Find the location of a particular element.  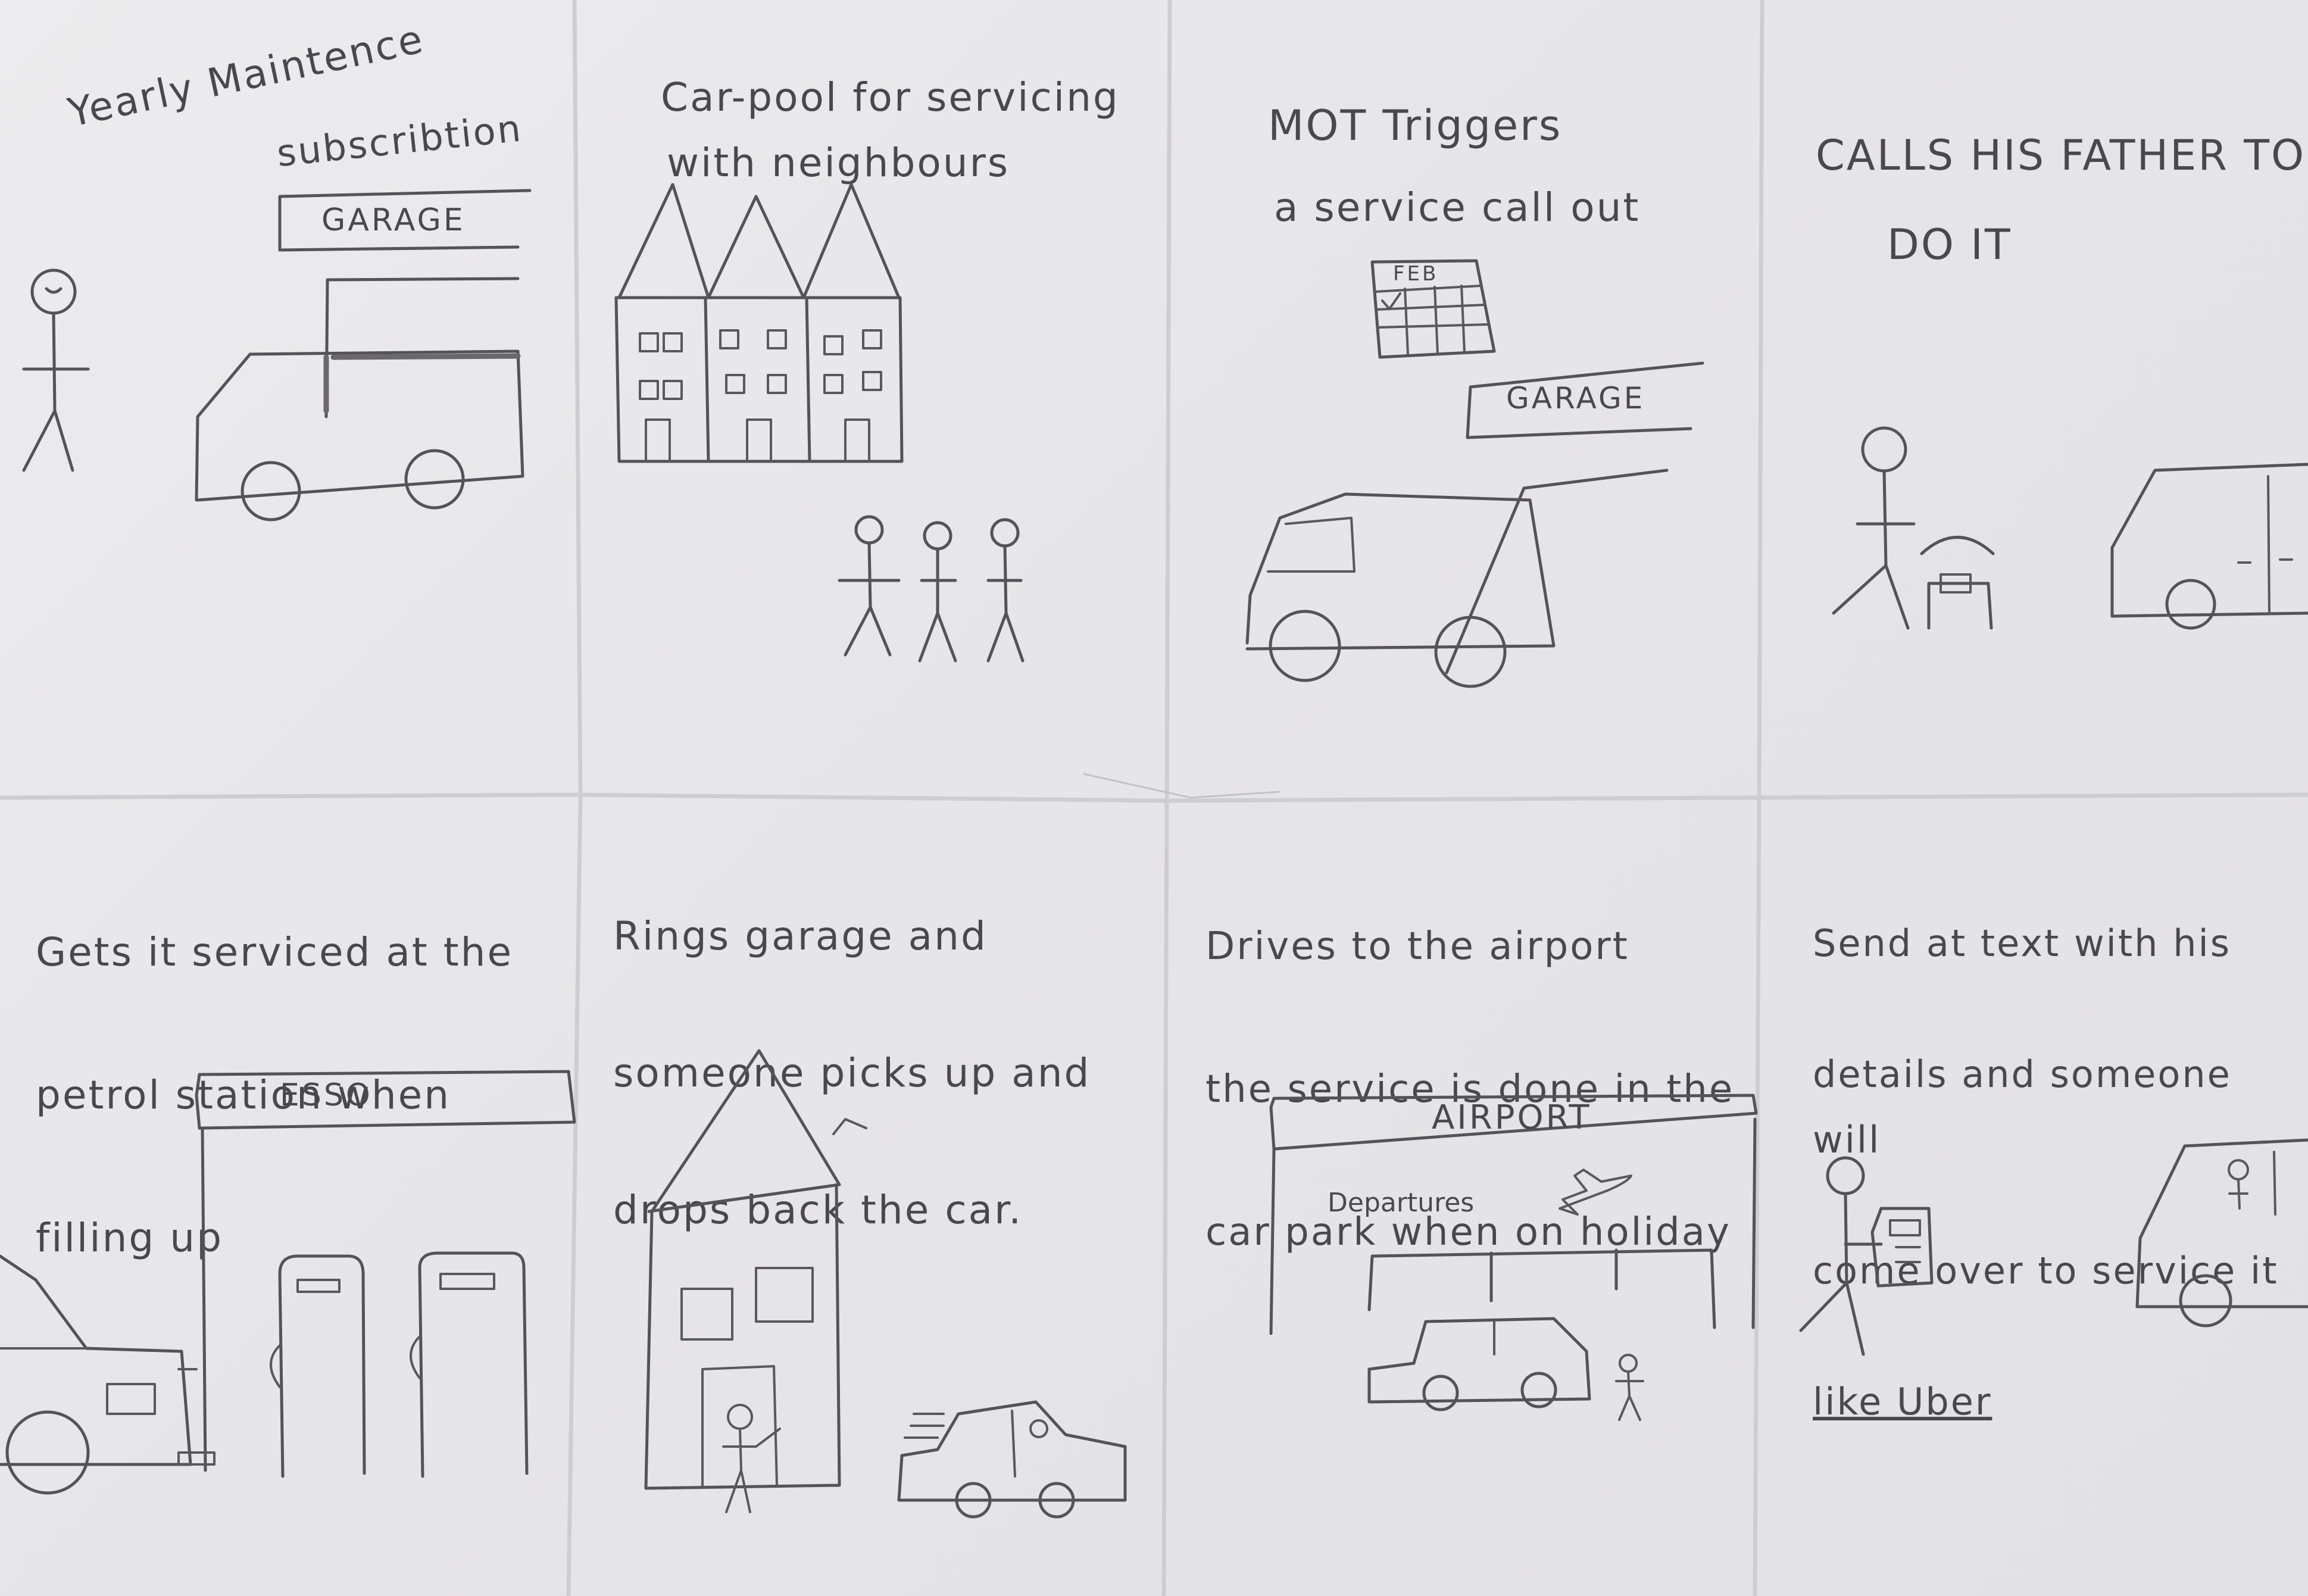

drawing-text-car is located at coordinates (2053, 1247).